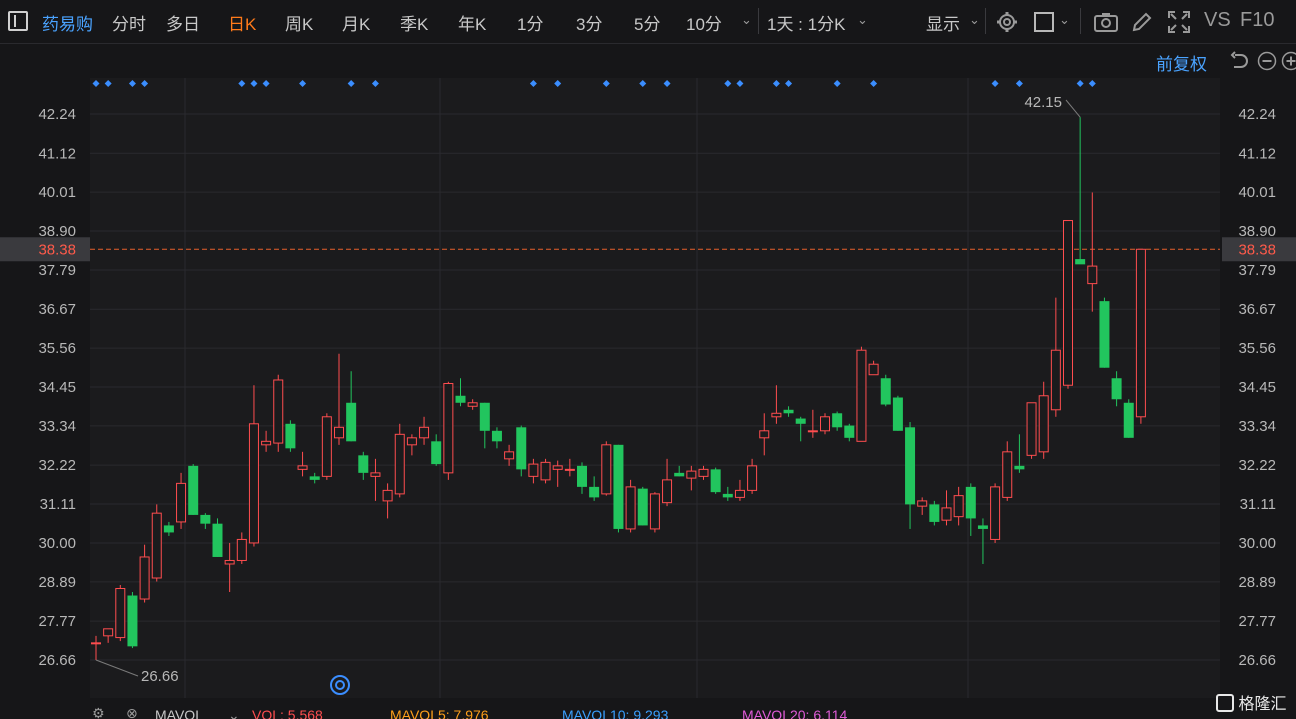  Describe the element at coordinates (1007, 22) in the screenshot. I see `gear-icon` at that location.